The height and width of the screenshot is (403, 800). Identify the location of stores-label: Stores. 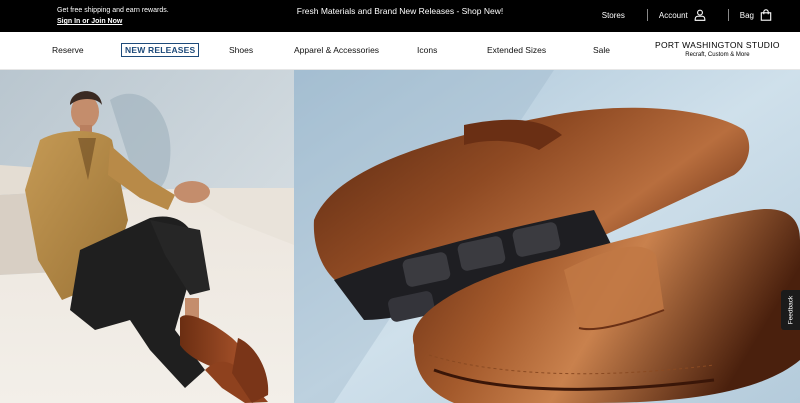
(613, 15).